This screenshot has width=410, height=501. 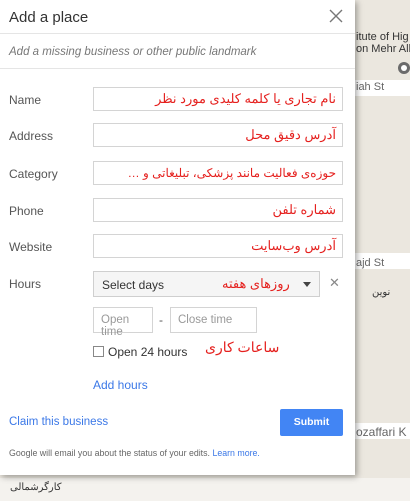 I want to click on name-input: نام تجاری یا کلمه کلیدی مورد نظر, so click(x=218, y=99).